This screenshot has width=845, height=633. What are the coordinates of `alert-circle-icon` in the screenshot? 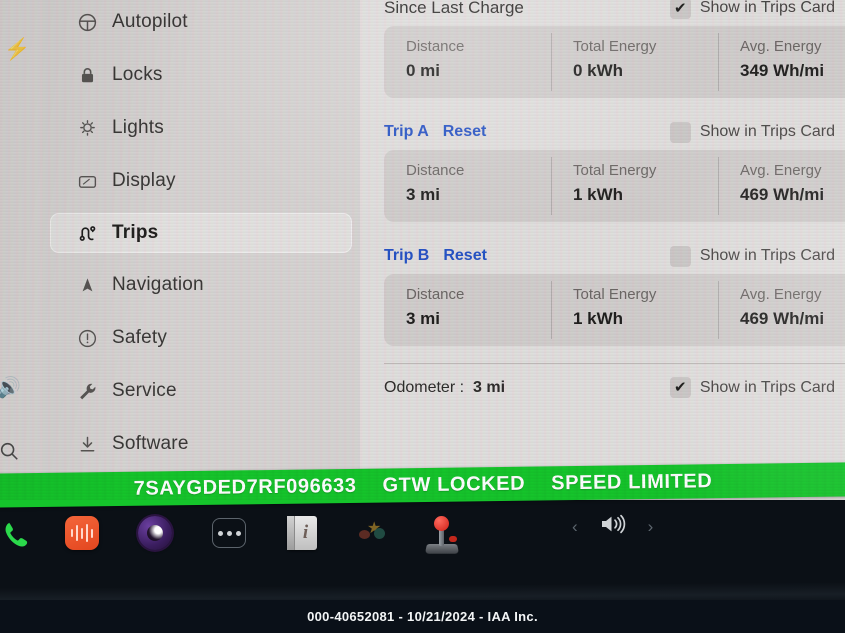 It's located at (87, 338).